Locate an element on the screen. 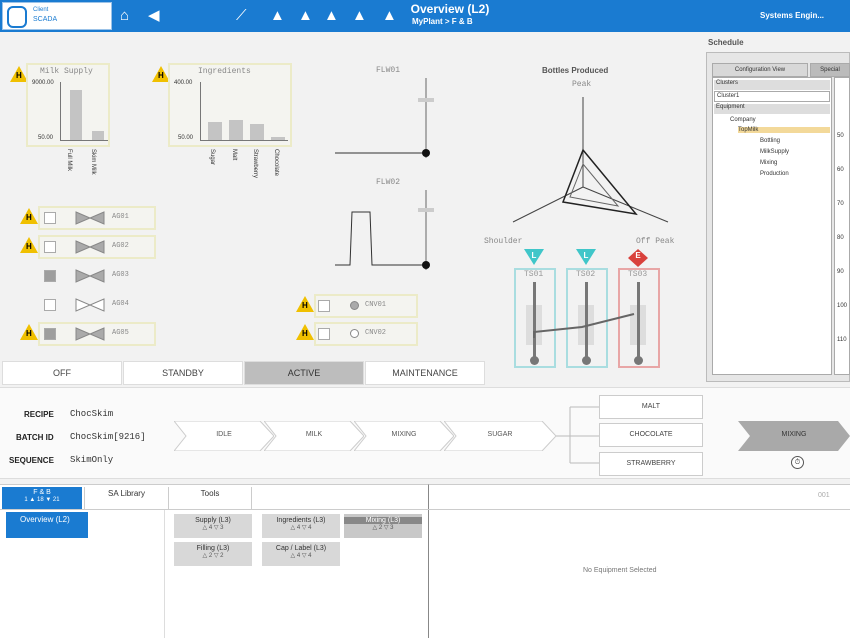  step-sugar: SUGAR is located at coordinates (500, 436).